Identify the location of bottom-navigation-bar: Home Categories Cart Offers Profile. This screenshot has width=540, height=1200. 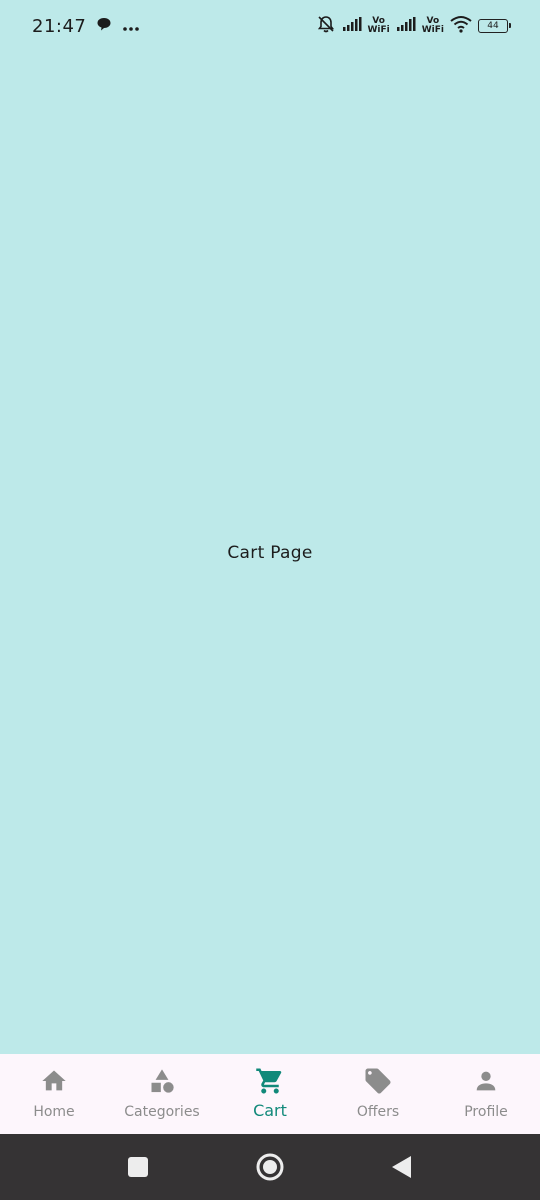
(270, 1094).